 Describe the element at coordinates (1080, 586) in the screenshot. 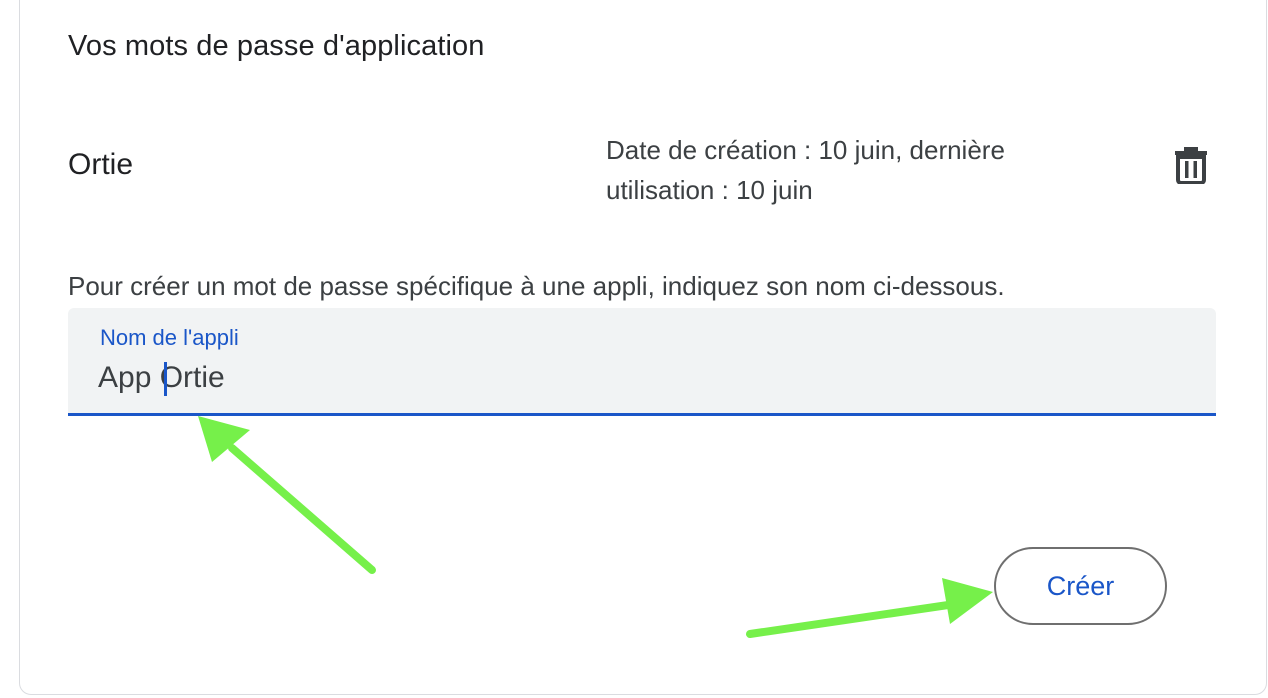

I see `create-button: Créer` at that location.